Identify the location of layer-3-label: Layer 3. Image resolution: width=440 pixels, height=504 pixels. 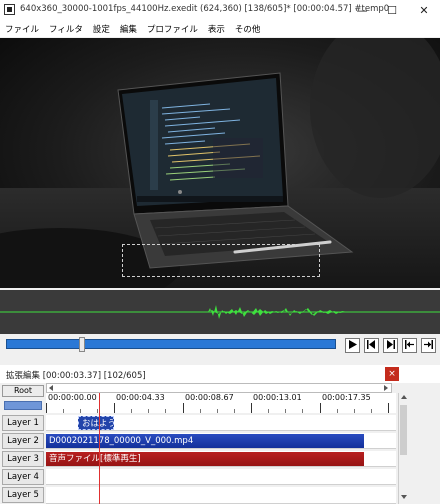
(23, 459).